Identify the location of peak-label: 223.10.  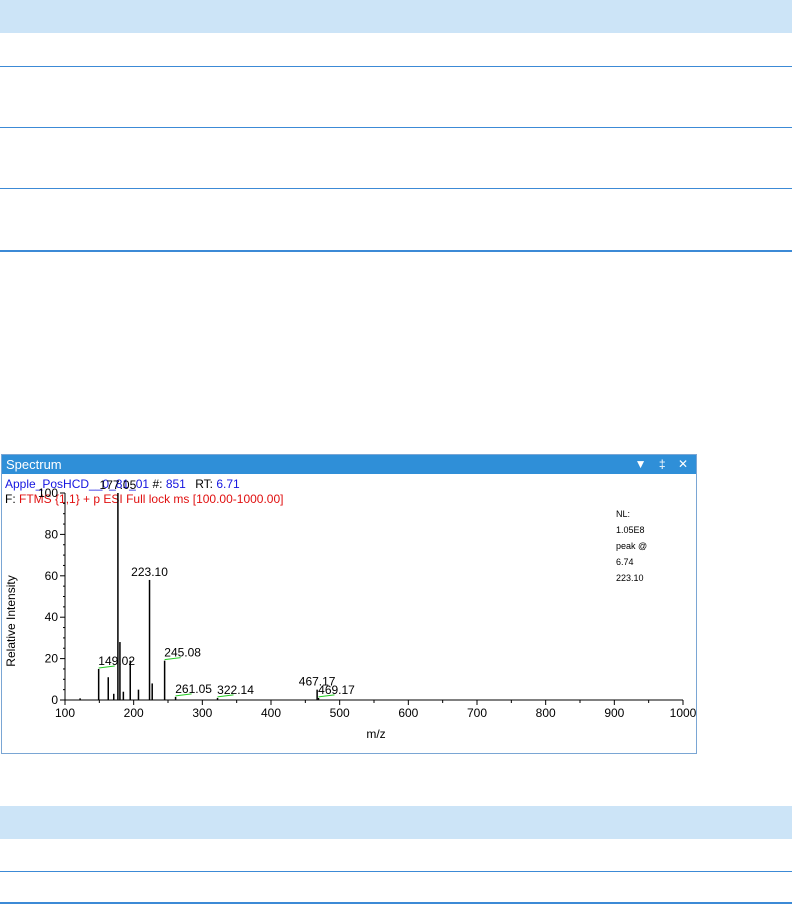
(149, 572).